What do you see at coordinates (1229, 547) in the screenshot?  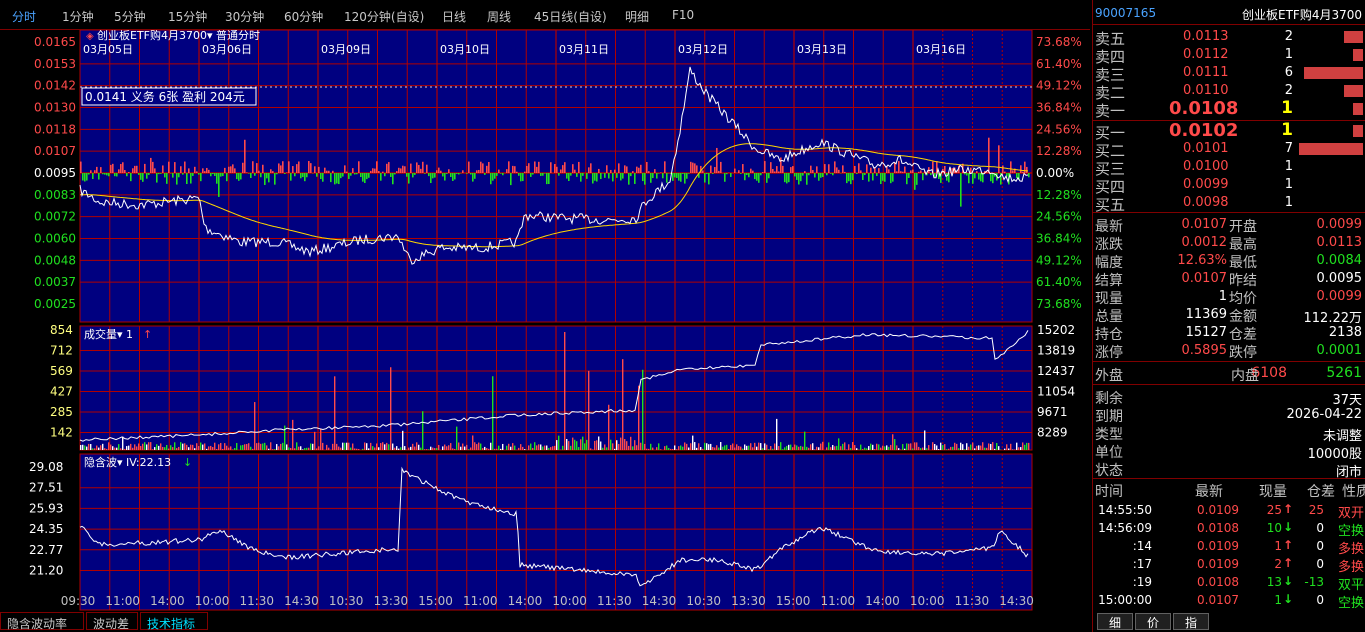 I see `tick-row: :14 0.0109 1 ↑ 0 多换` at bounding box center [1229, 547].